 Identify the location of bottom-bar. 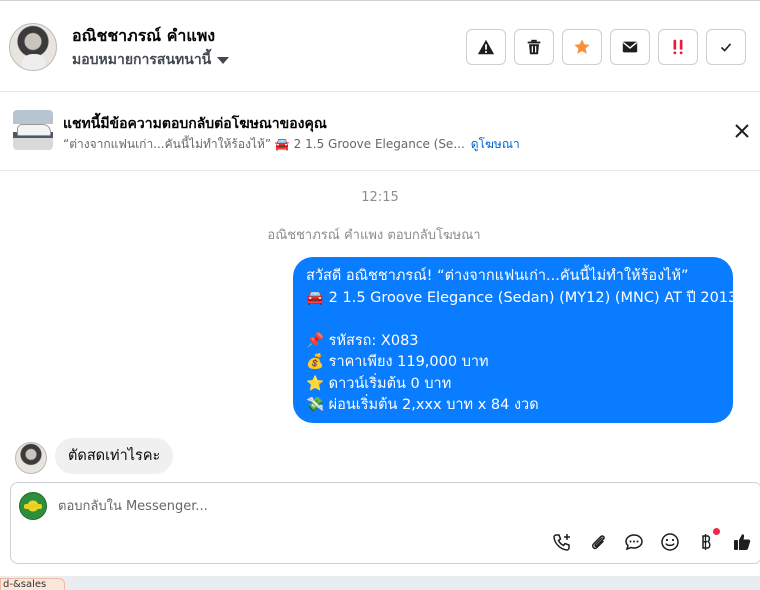
(380, 583).